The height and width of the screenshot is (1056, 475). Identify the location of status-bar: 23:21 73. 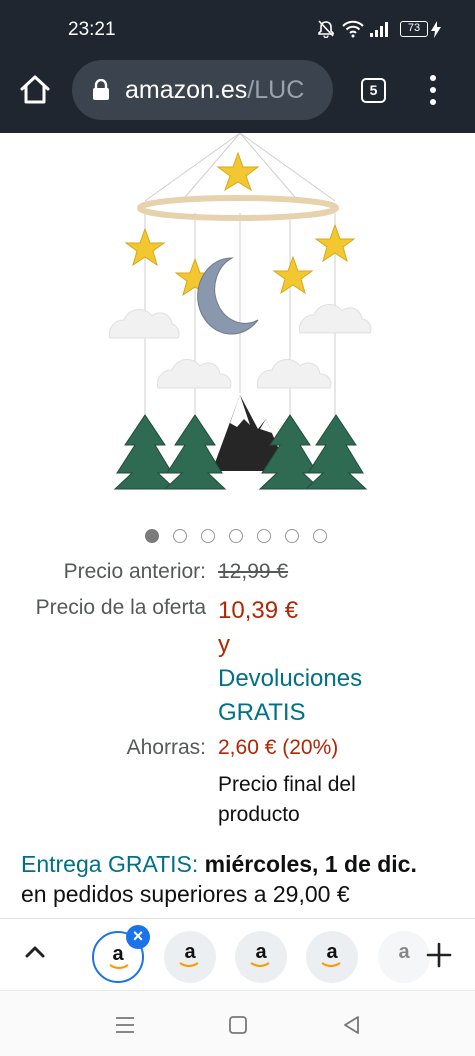
(237, 30).